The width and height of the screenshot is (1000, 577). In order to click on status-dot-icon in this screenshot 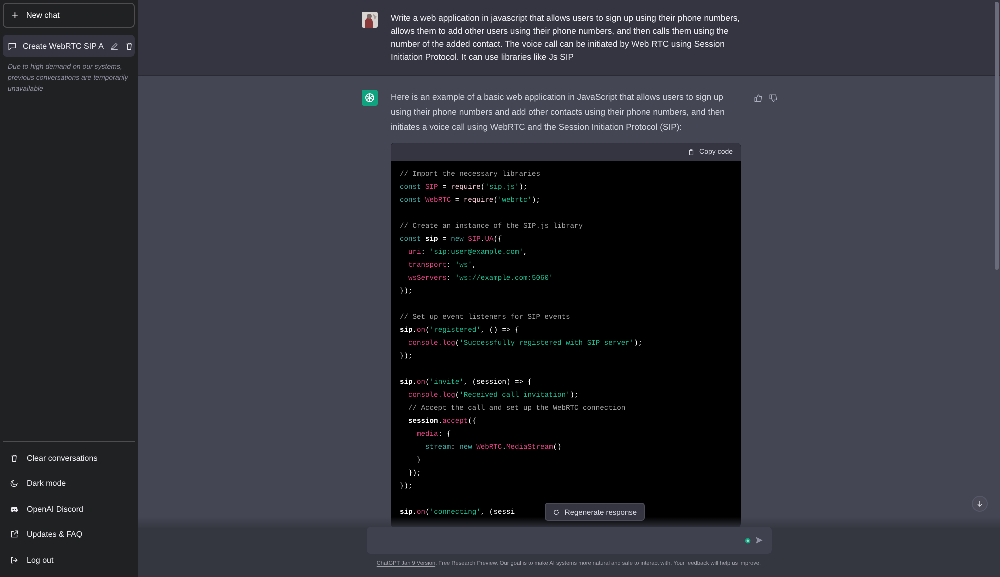, I will do `click(747, 541)`.